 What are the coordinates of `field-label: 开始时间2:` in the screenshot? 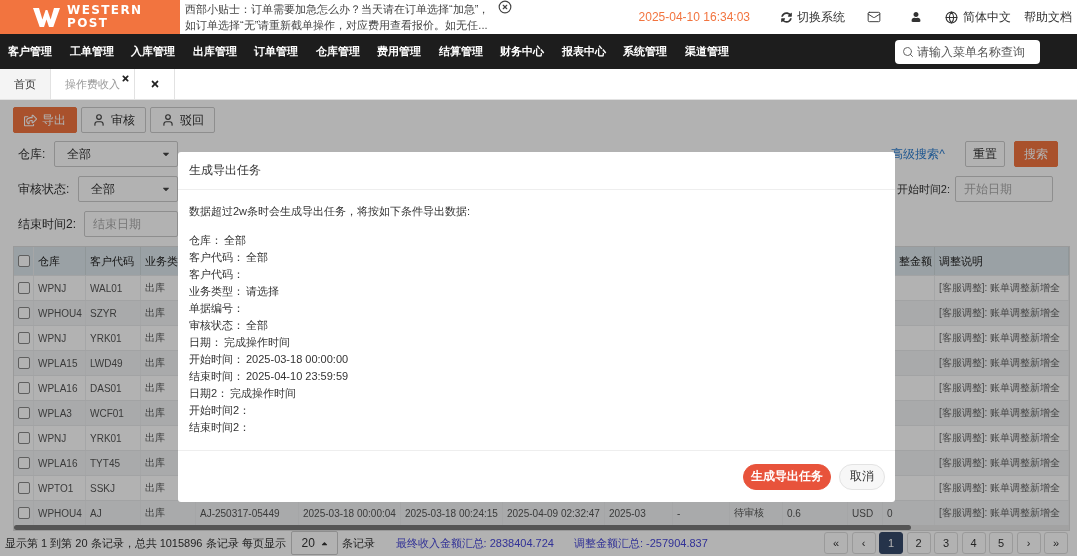 It's located at (923, 189).